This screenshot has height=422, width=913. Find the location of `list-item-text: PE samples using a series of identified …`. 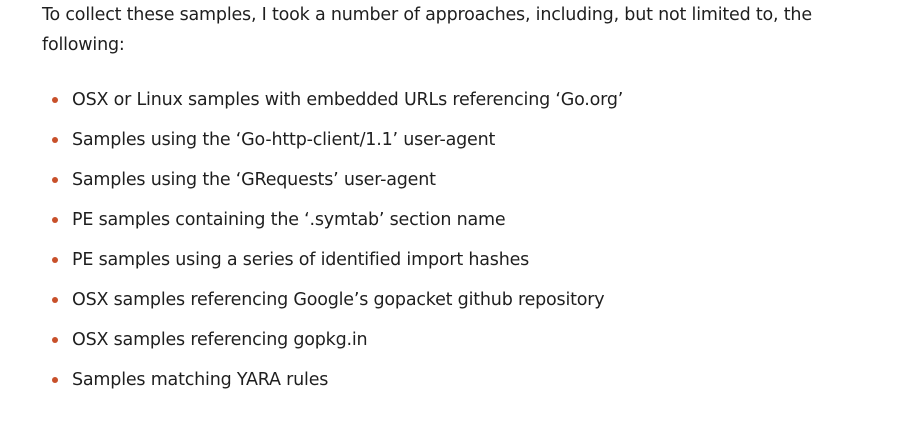

list-item-text: PE samples using a series of identified … is located at coordinates (301, 260).